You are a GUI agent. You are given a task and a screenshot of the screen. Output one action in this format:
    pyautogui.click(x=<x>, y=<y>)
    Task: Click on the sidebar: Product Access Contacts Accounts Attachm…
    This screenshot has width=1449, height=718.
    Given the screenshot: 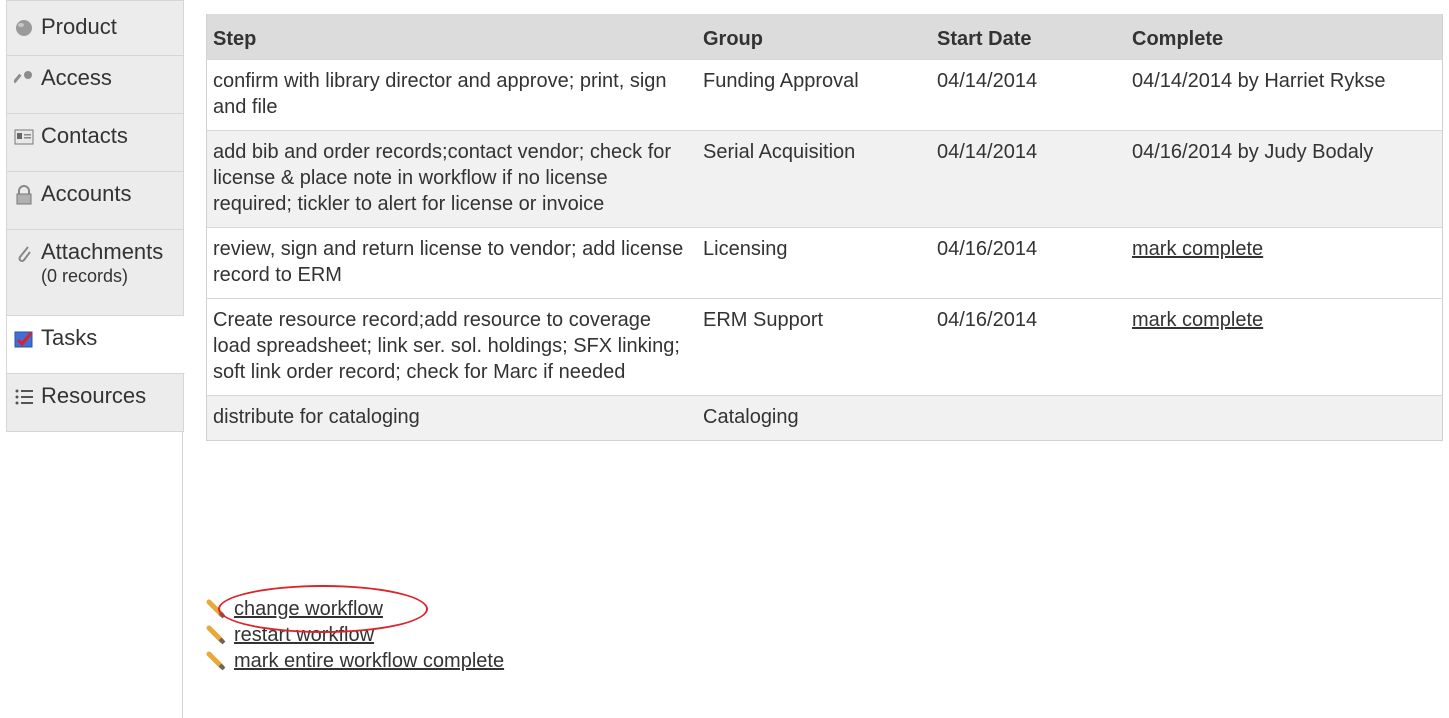 What is the action you would take?
    pyautogui.click(x=92, y=359)
    